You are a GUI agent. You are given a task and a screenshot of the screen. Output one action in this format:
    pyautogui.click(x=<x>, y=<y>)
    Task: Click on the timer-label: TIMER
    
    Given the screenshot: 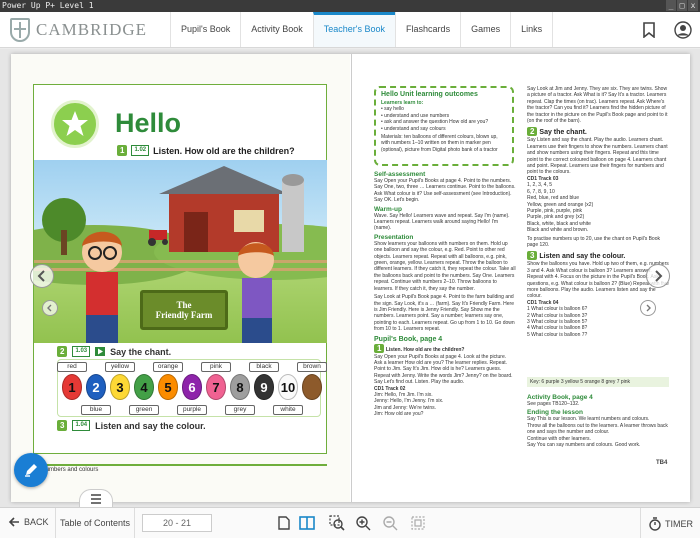 What is the action you would take?
    pyautogui.click(x=679, y=523)
    